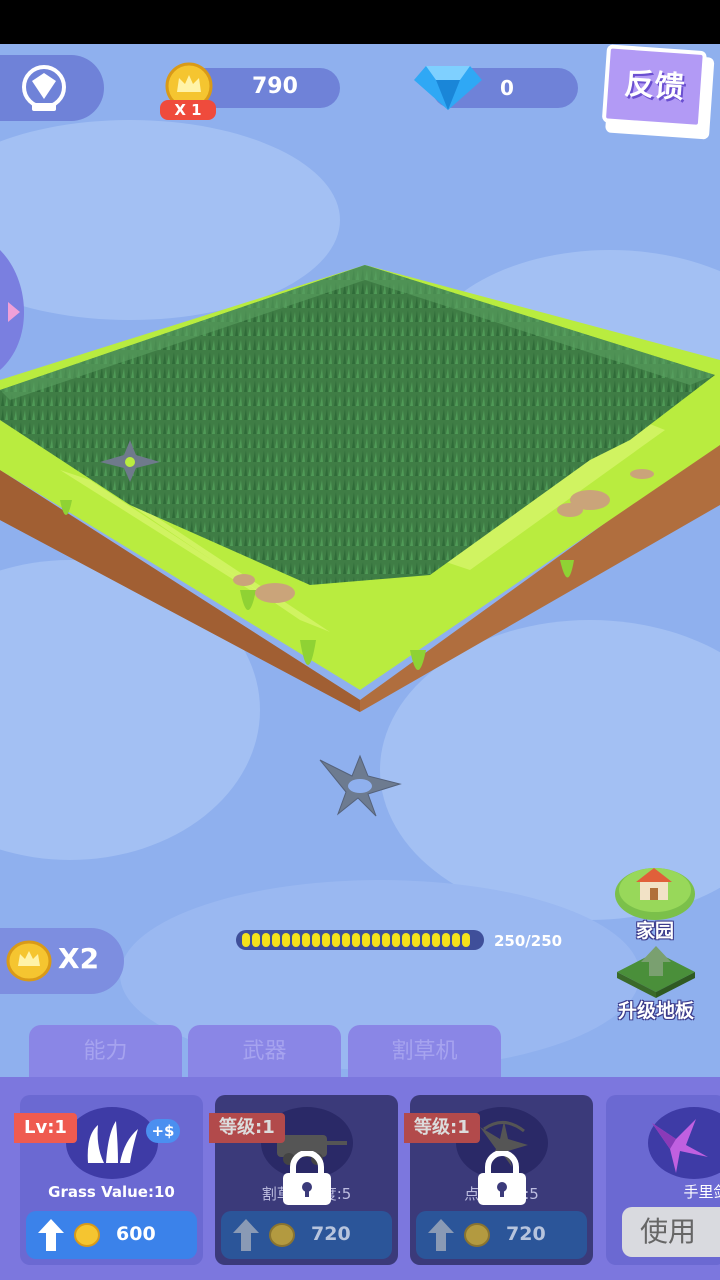  I want to click on progress-text: 250/250, so click(528, 941).